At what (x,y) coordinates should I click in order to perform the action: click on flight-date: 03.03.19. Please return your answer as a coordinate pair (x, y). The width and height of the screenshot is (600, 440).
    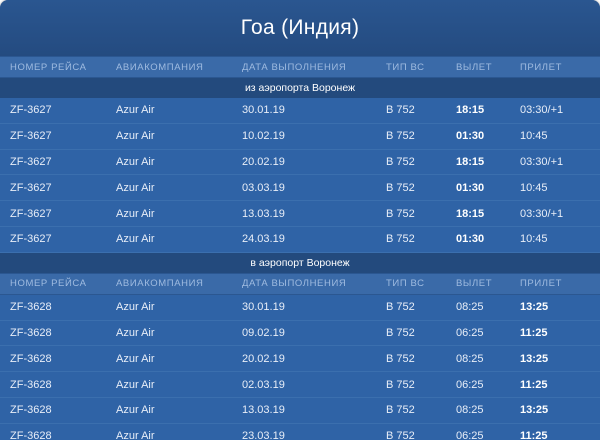
    Looking at the image, I should click on (263, 187).